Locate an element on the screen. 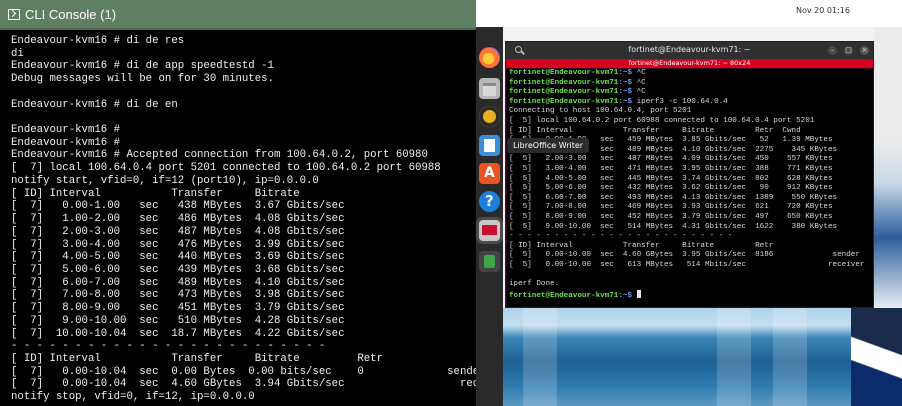 This screenshot has height=406, width=902. cli-line: [ ID] Interval Transfer Bitrate Retr is located at coordinates (197, 358).